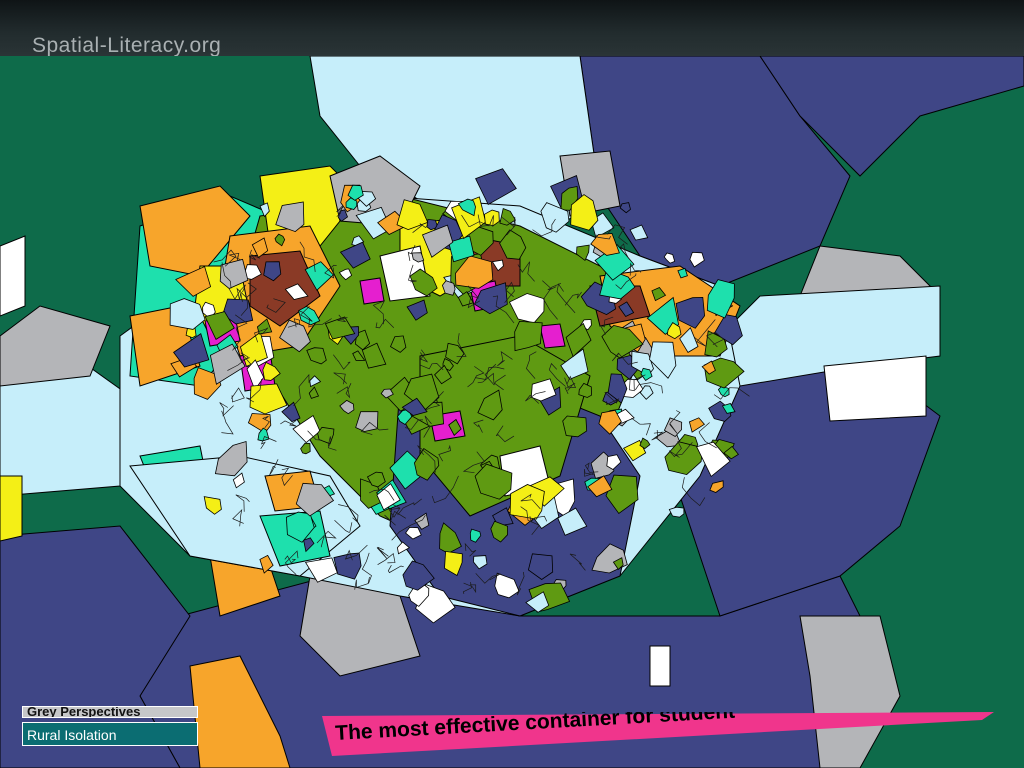  I want to click on legend-item-rural-isolation: Rural Isolation, so click(110, 734).